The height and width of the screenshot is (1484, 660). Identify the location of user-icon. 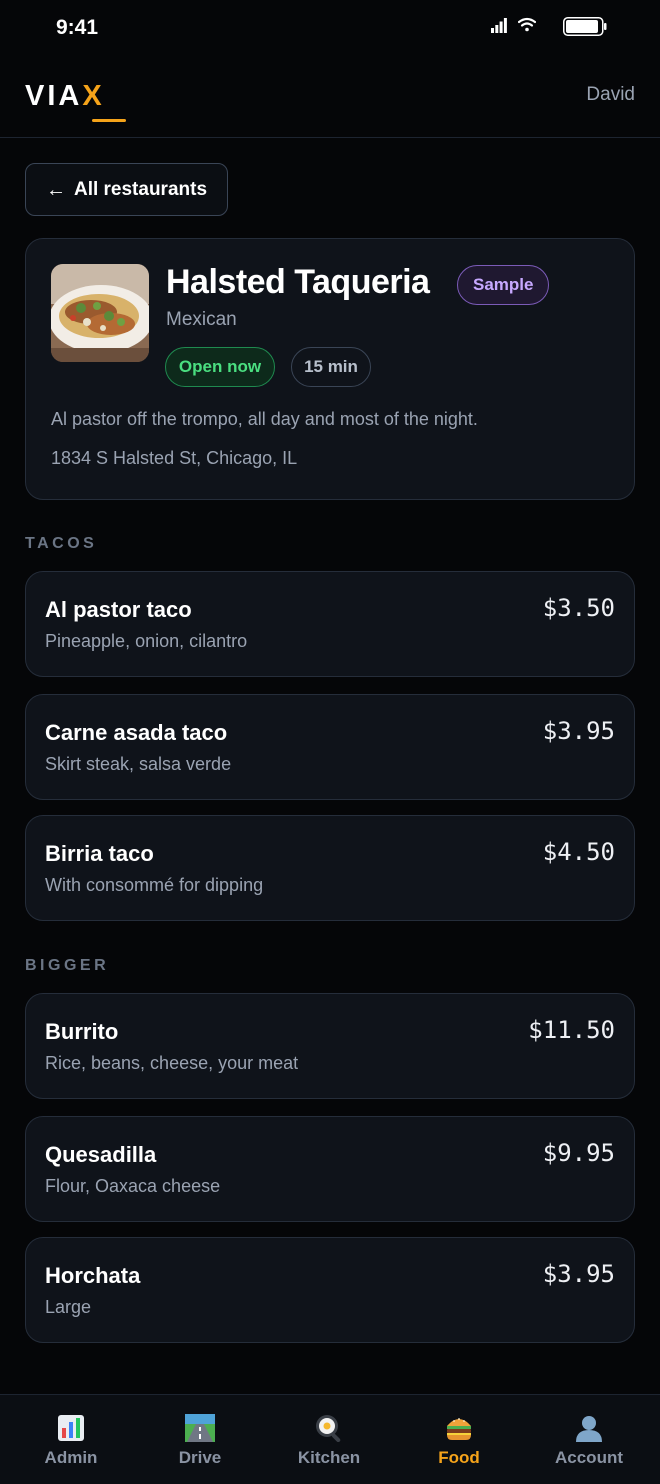
(589, 1428).